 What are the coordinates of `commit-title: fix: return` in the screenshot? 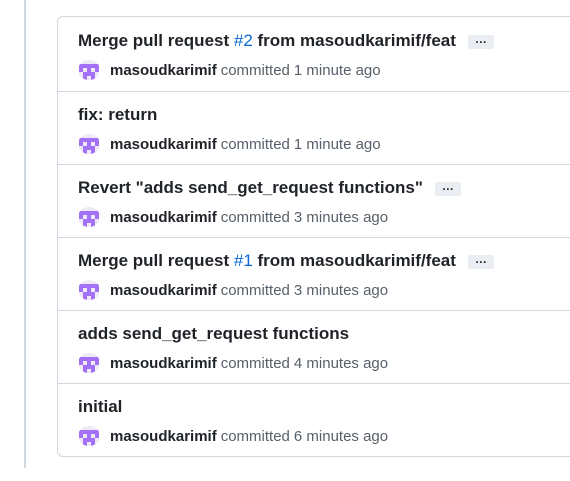 It's located at (117, 115).